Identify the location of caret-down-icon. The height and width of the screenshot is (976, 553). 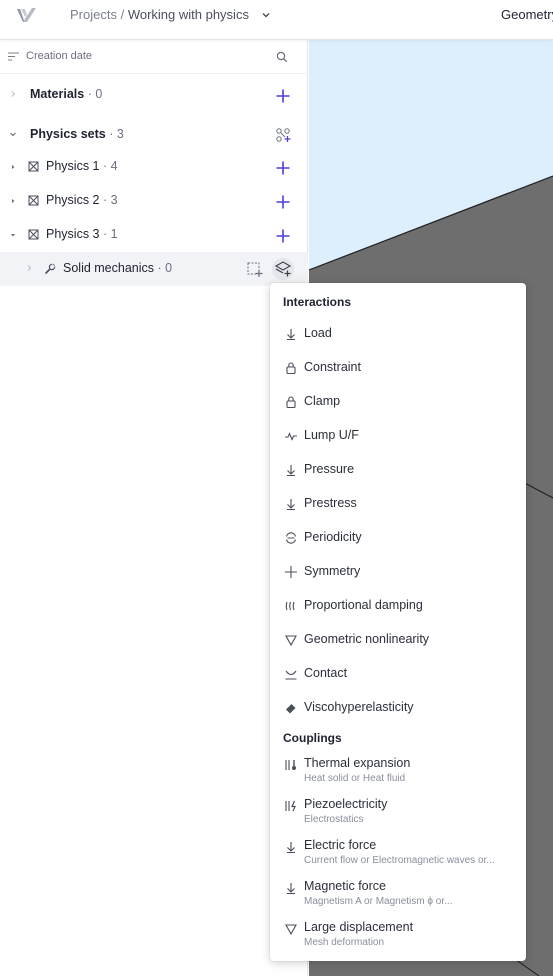
(13, 235).